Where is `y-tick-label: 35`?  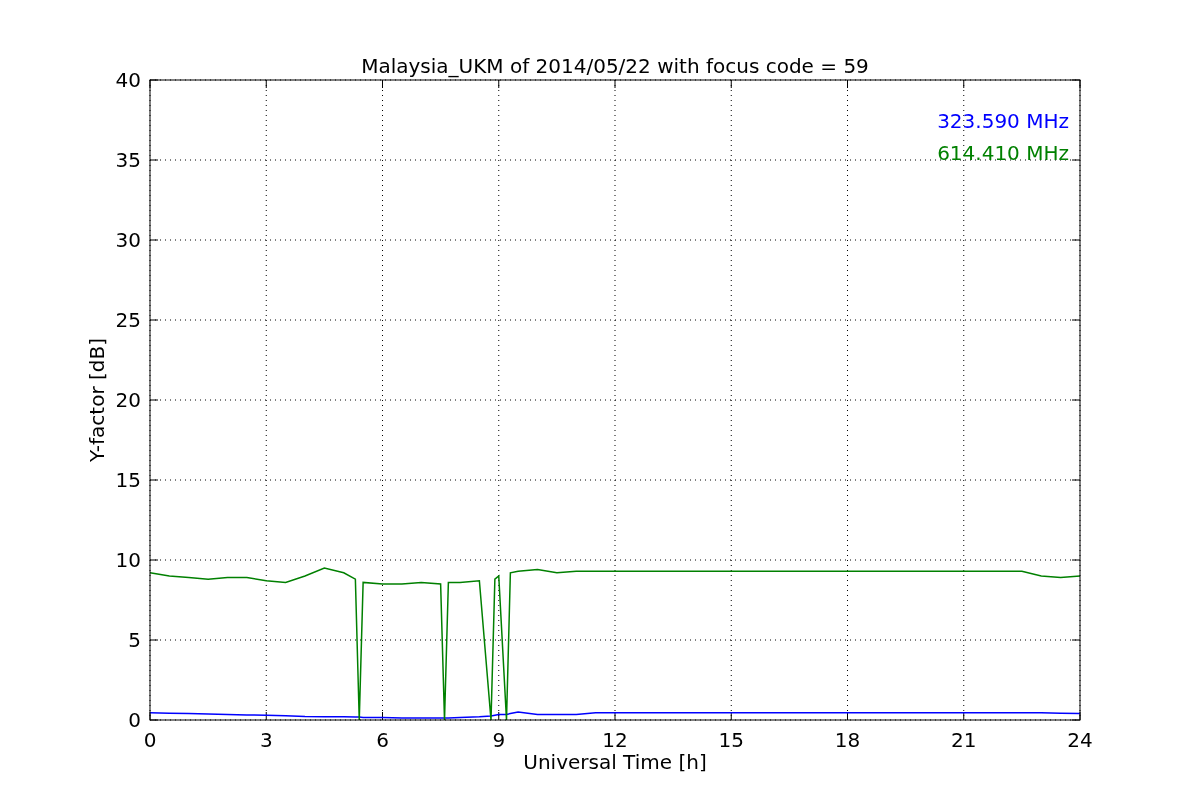 y-tick-label: 35 is located at coordinates (128, 160).